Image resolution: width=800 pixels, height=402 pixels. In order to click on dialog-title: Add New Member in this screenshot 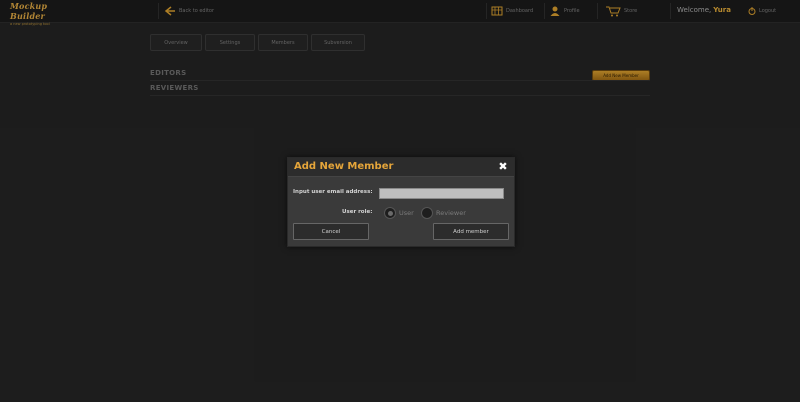, I will do `click(344, 166)`.